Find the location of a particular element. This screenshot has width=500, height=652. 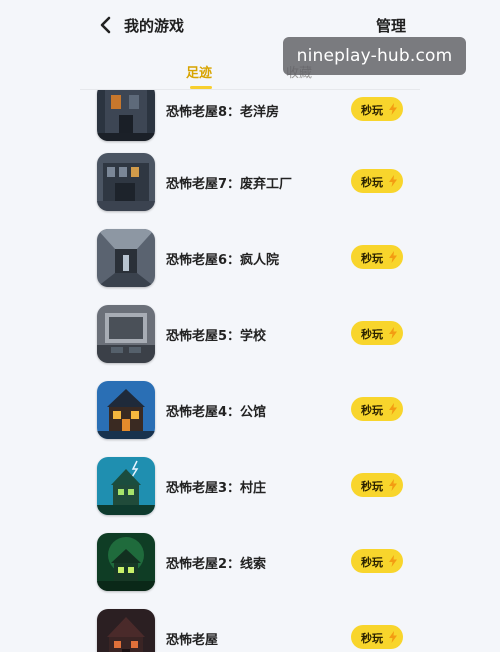

game-title: 恐怖老屋 is located at coordinates (192, 638).